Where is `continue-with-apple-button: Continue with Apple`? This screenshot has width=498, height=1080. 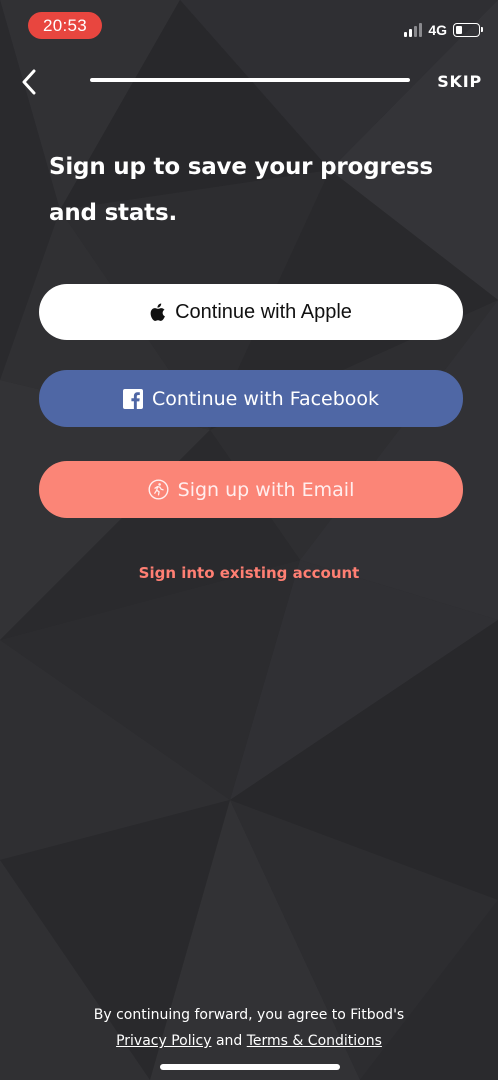 continue-with-apple-button: Continue with Apple is located at coordinates (251, 312).